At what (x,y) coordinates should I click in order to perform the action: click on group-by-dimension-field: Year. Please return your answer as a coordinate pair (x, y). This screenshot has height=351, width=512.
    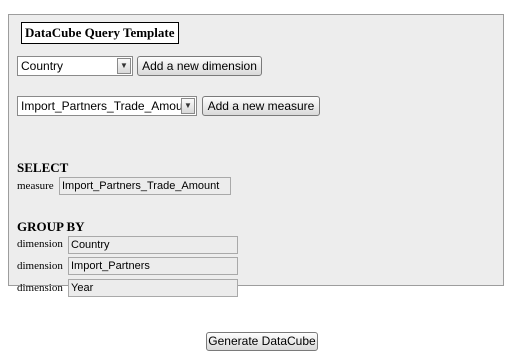
    Looking at the image, I should click on (153, 288).